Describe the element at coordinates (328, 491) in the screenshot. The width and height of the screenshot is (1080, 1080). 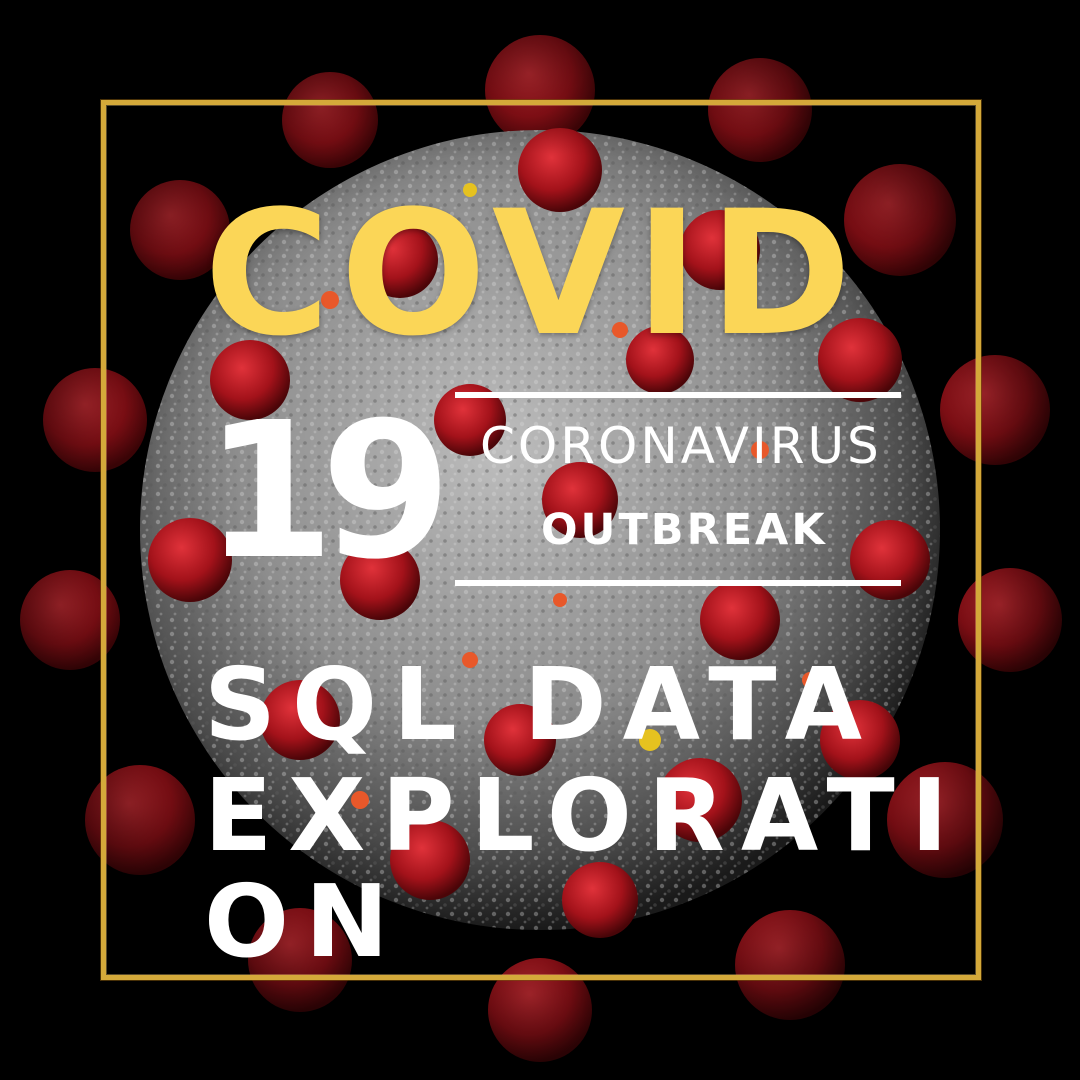
I see `headline-number: 19` at that location.